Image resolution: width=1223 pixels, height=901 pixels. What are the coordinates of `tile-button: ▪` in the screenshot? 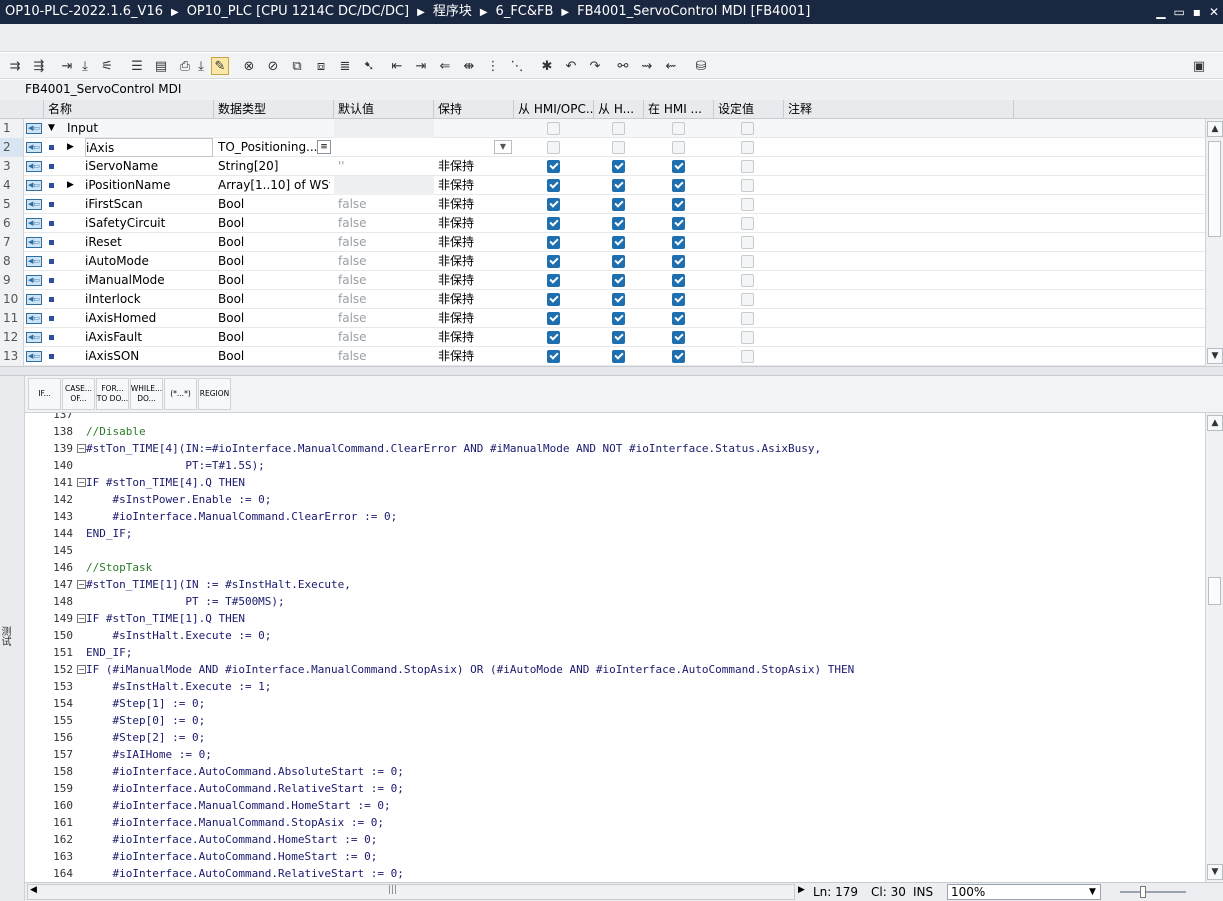 It's located at (1197, 12).